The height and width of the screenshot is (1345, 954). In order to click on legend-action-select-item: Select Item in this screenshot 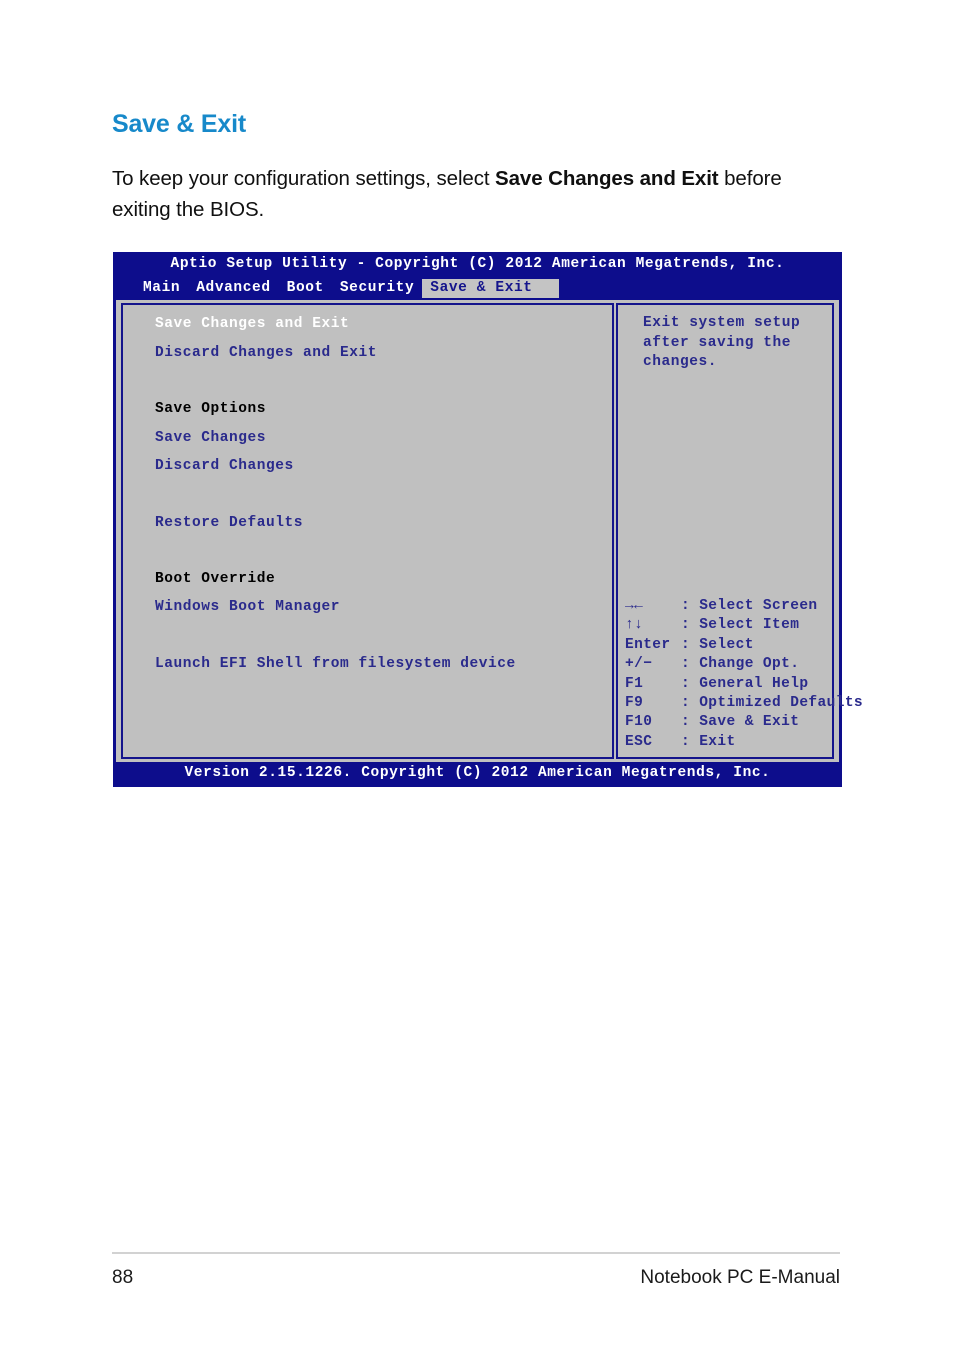, I will do `click(749, 625)`.